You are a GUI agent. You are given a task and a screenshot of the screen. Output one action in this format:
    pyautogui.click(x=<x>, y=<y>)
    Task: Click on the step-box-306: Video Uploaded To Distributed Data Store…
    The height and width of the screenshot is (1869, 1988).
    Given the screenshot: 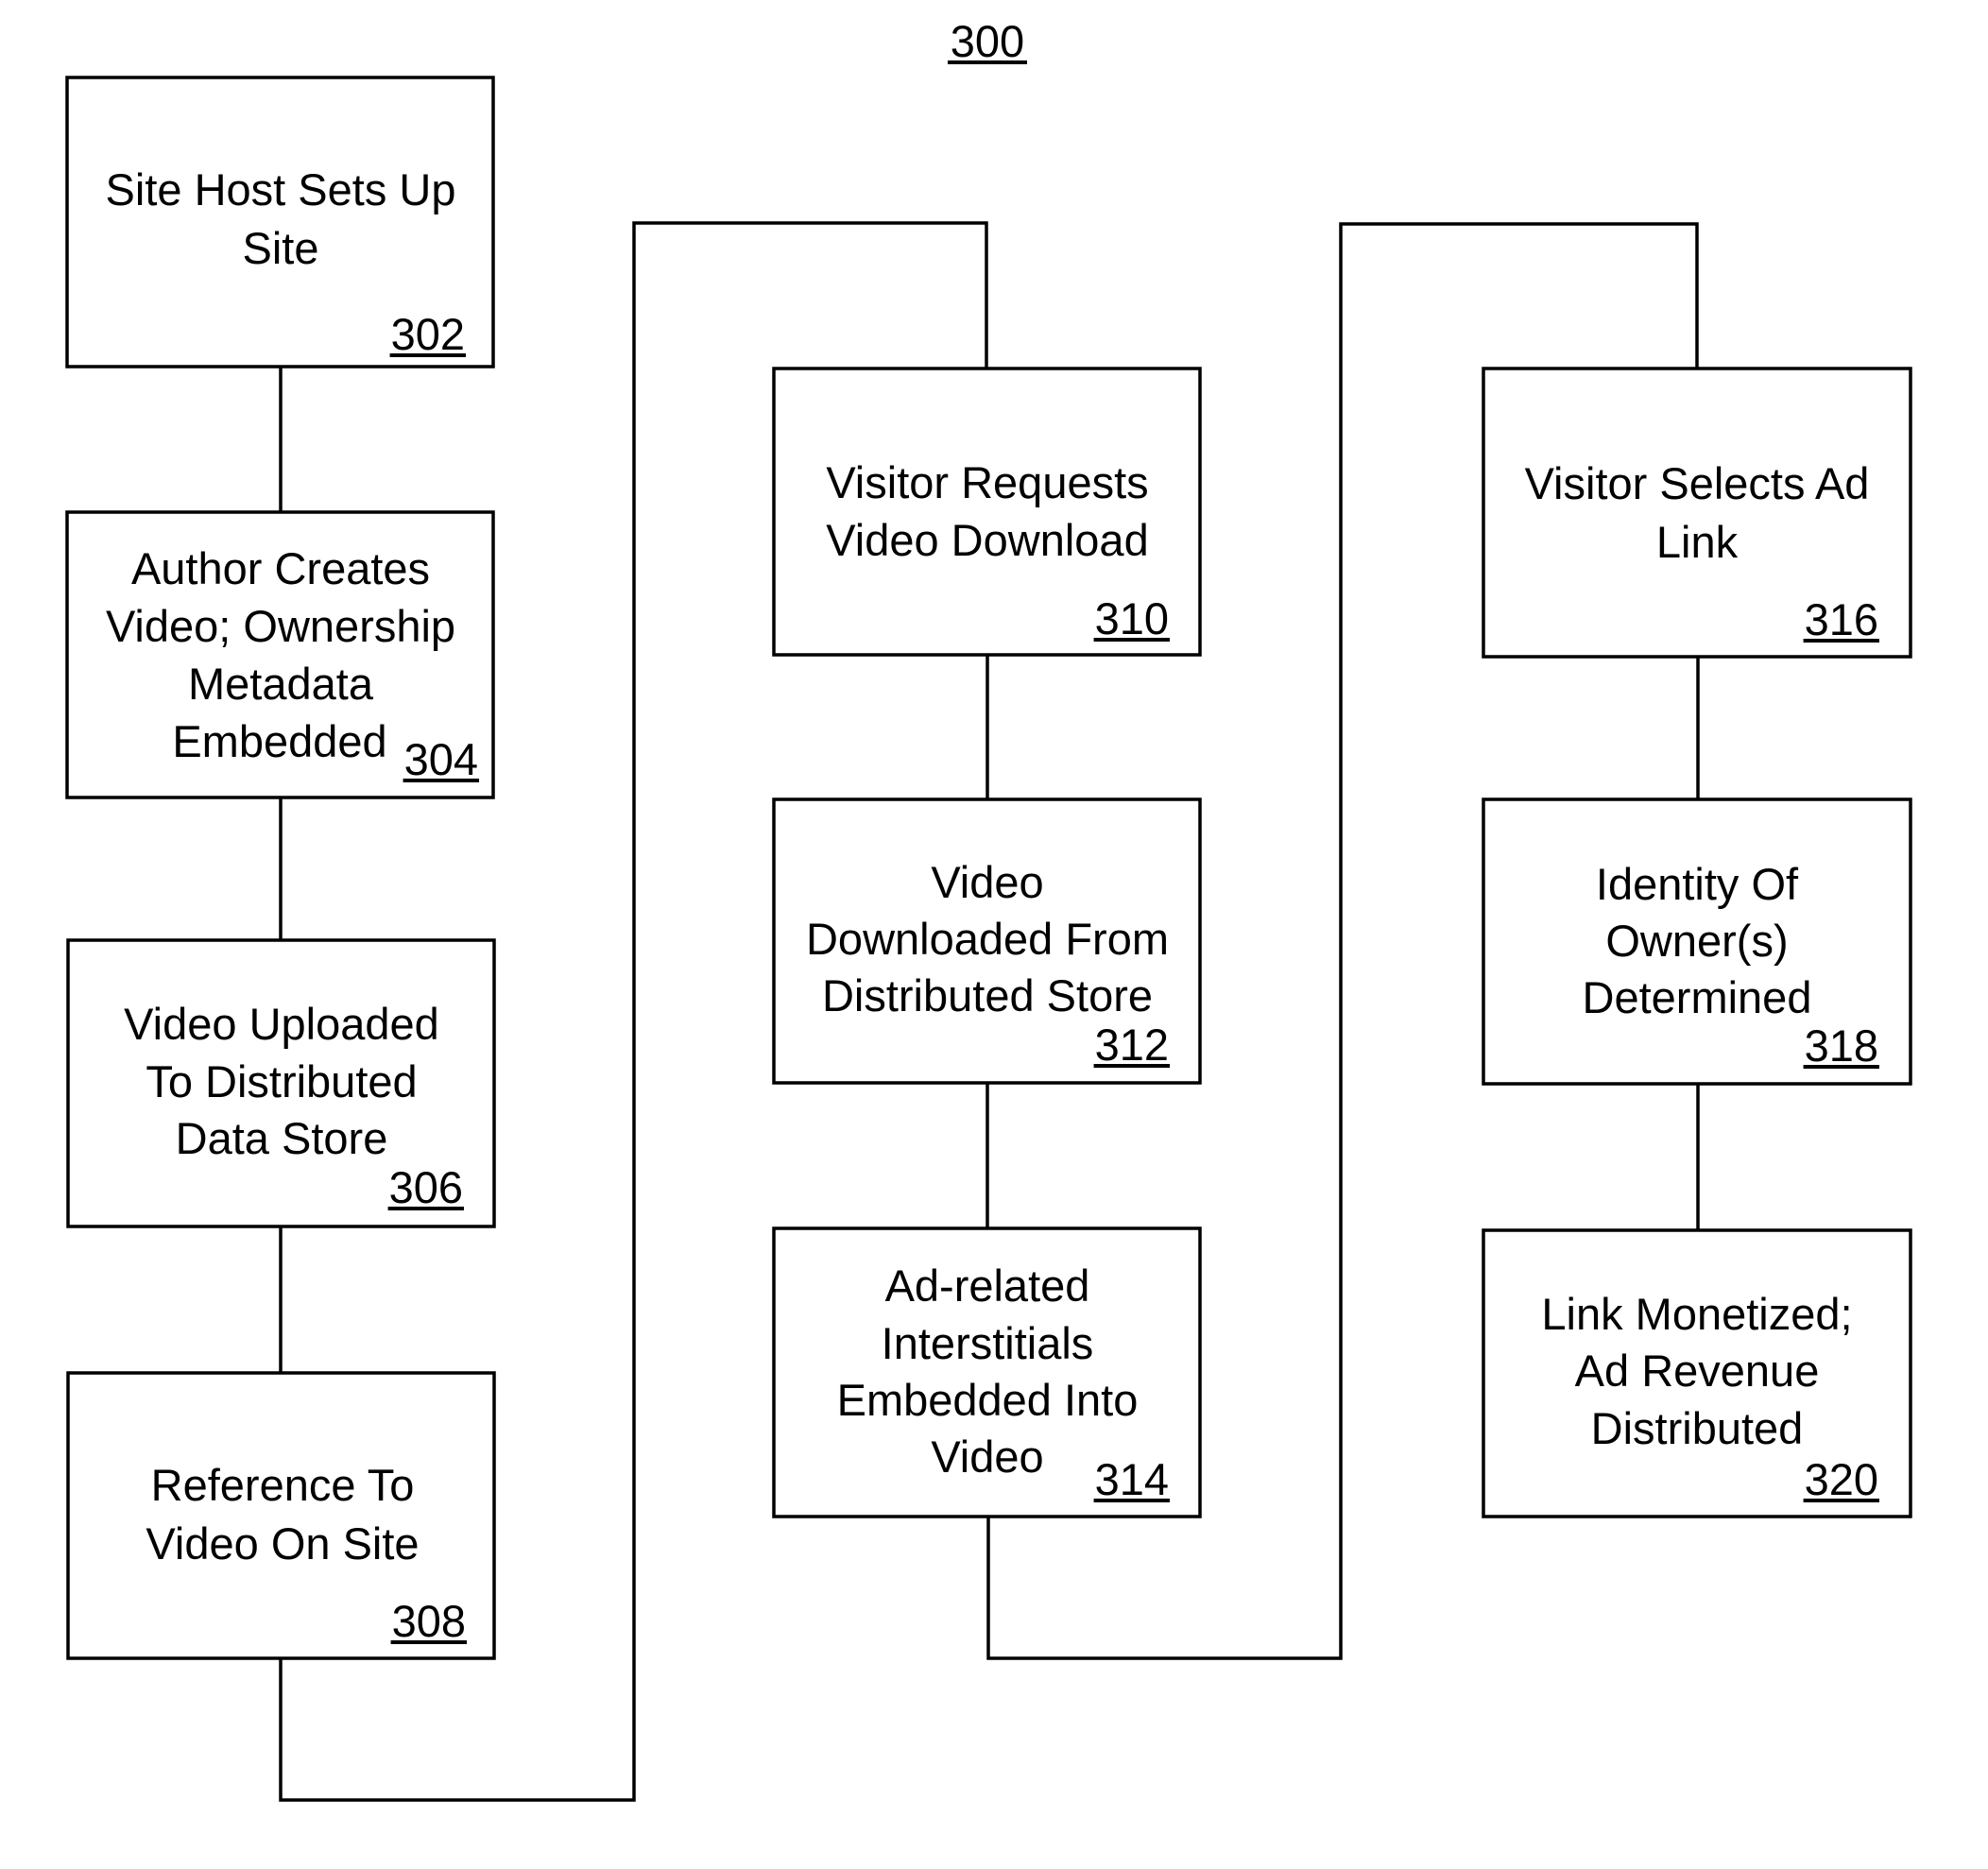 What is the action you would take?
    pyautogui.click(x=281, y=1083)
    